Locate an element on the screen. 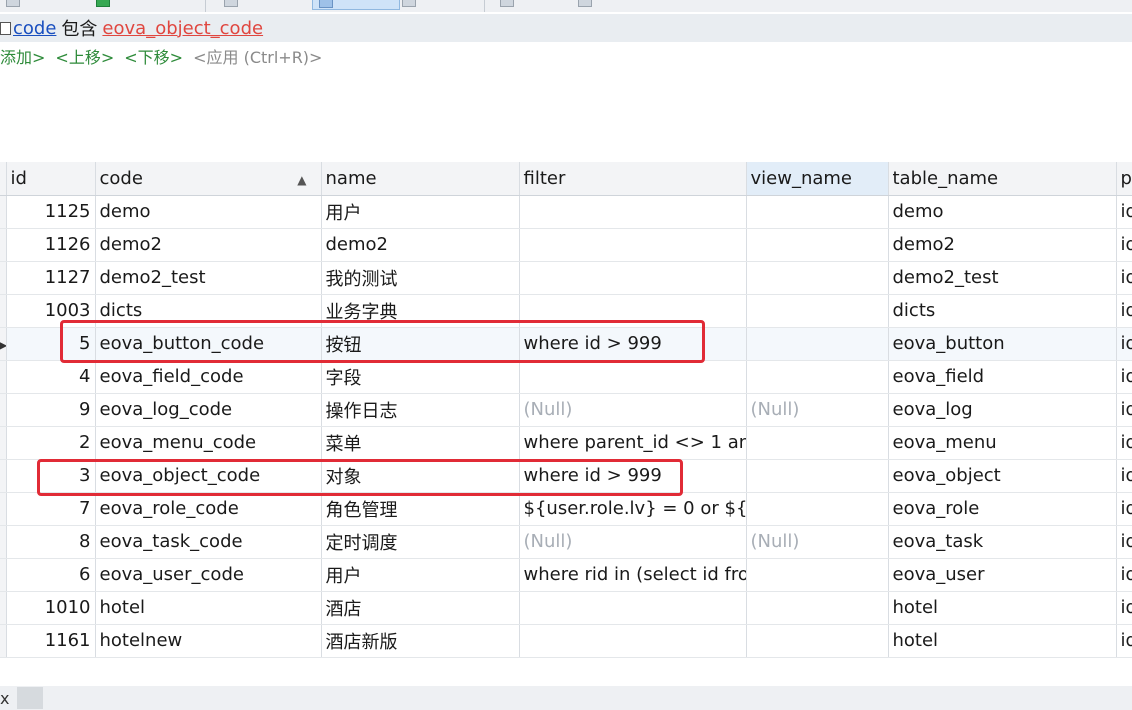 Image resolution: width=1132 pixels, height=710 pixels. table-row: 1010 hotel 酒店 hotel id is located at coordinates (566, 608).